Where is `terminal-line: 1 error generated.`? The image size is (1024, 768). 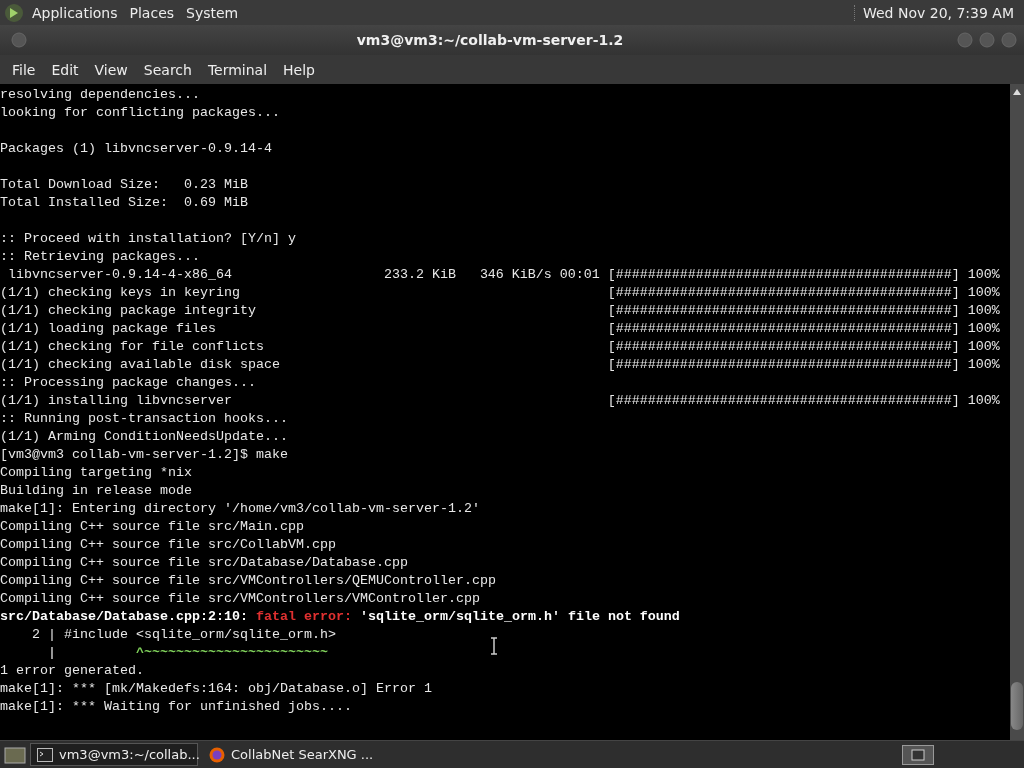 terminal-line: 1 error generated. is located at coordinates (72, 671).